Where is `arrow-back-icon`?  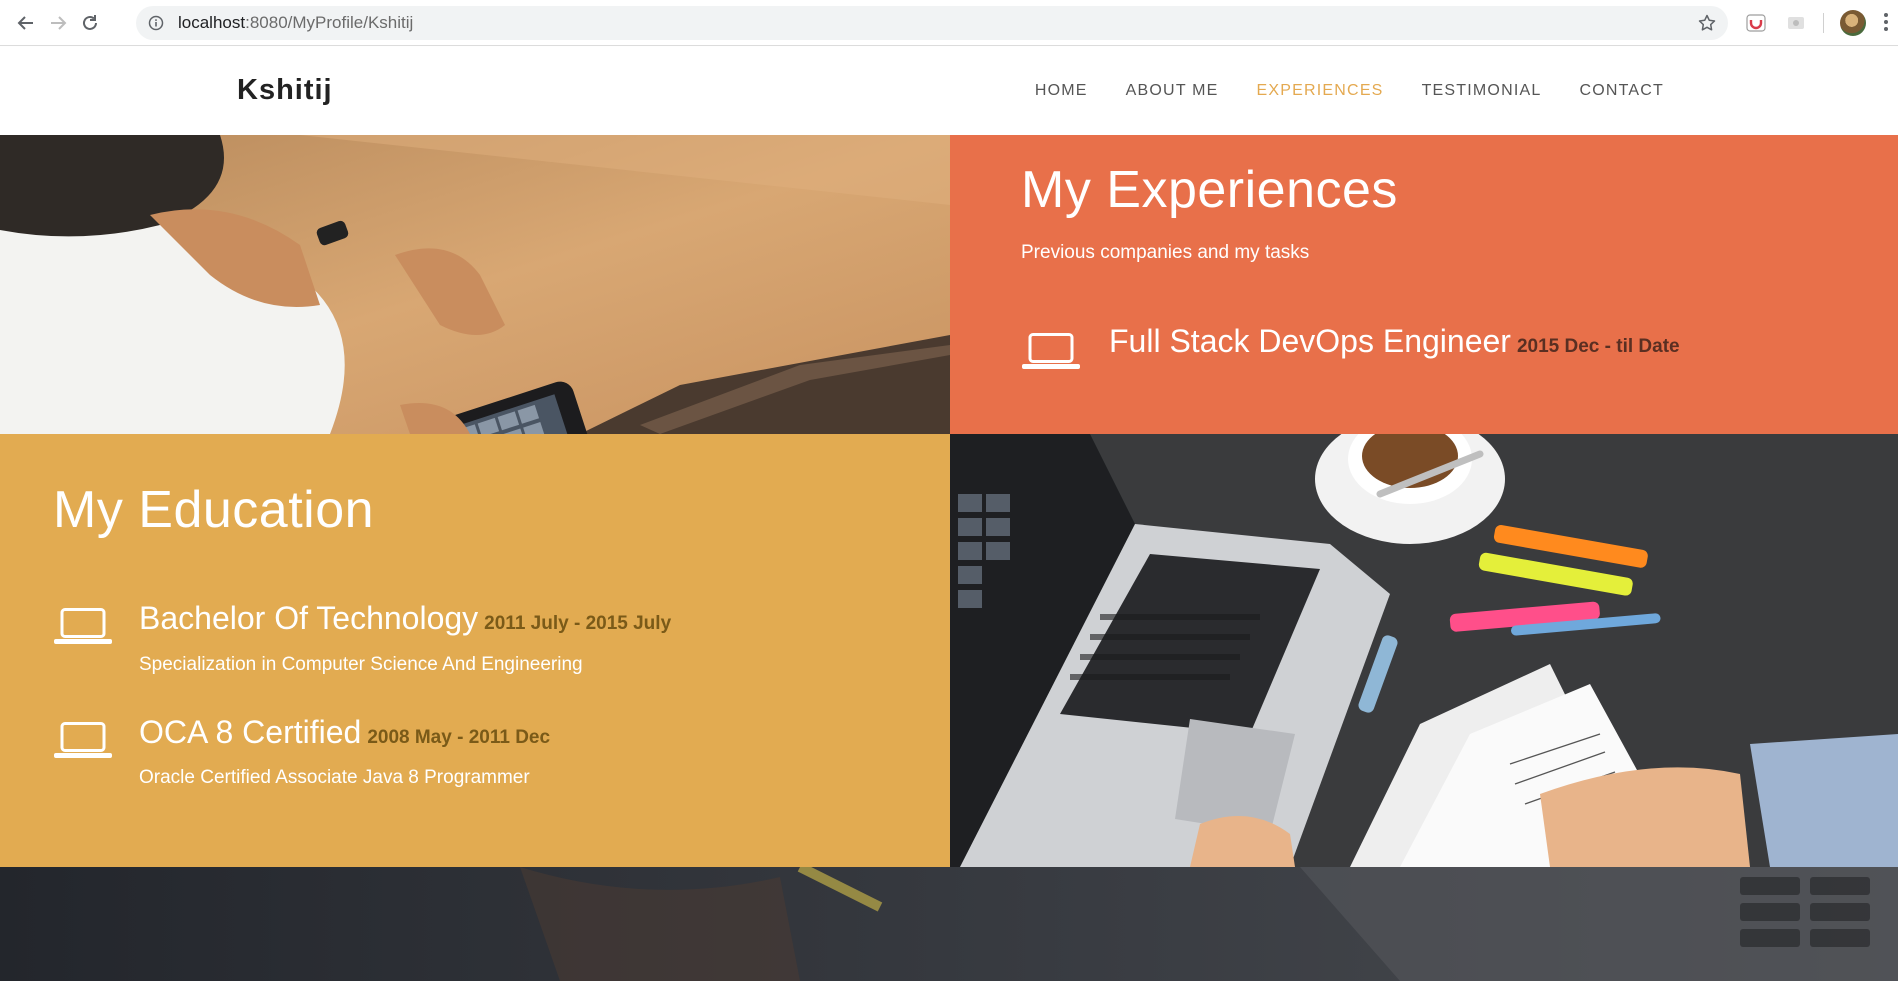 arrow-back-icon is located at coordinates (26, 23).